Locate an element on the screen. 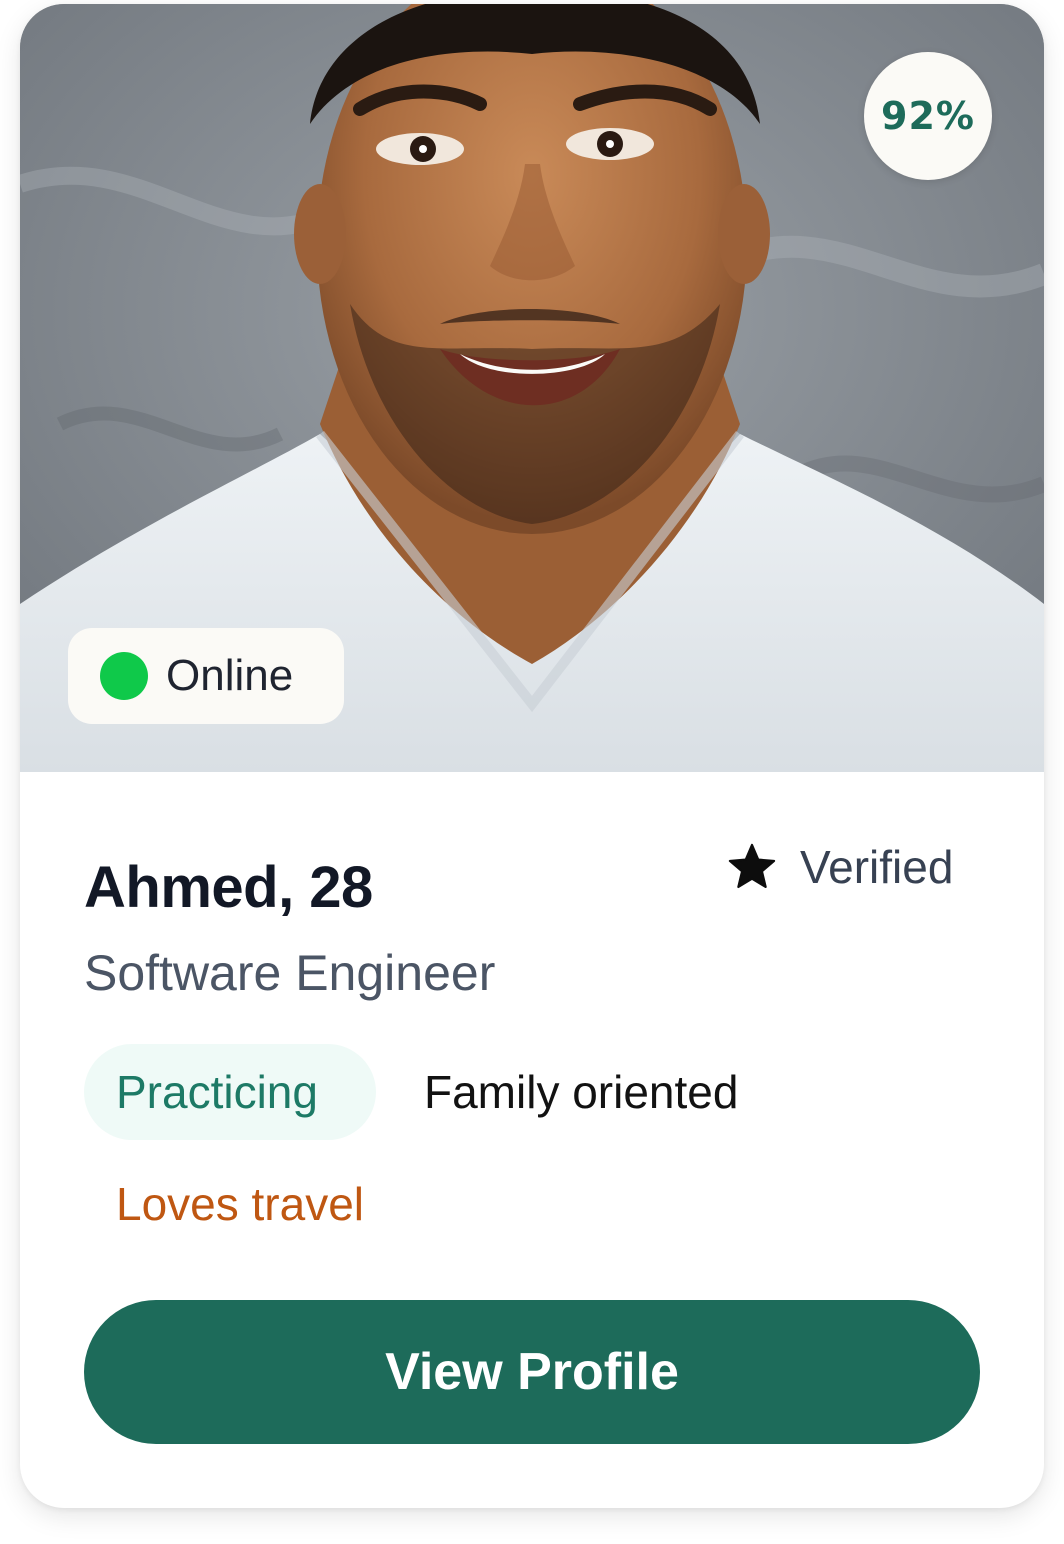 The width and height of the screenshot is (1064, 1544). online-status-badge: Online is located at coordinates (206, 676).